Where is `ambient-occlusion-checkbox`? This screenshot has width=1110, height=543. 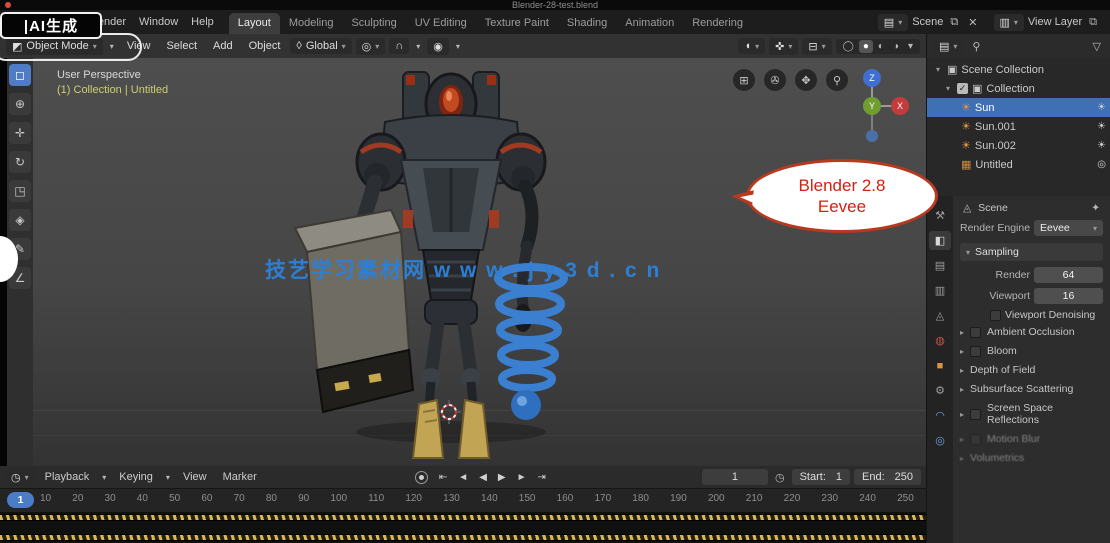 ambient-occlusion-checkbox is located at coordinates (976, 332).